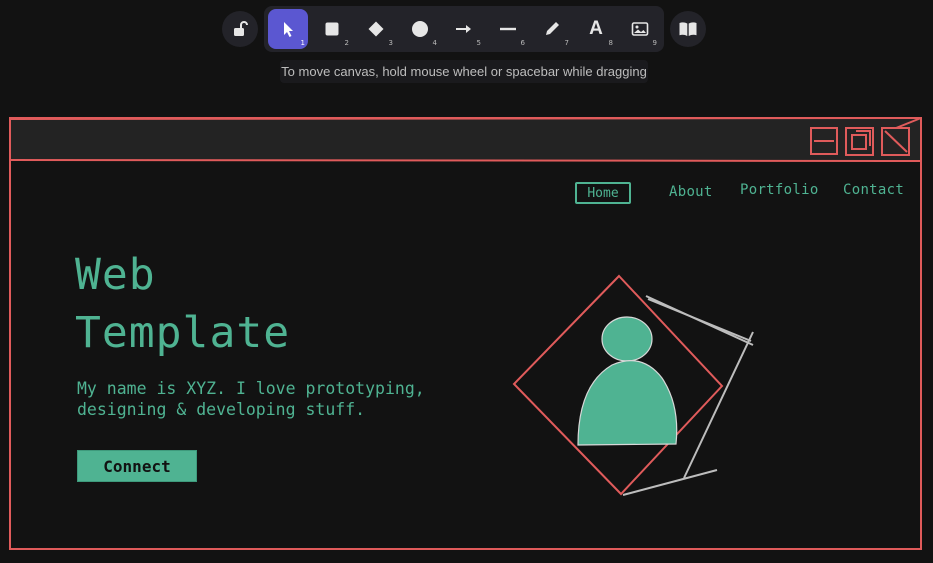 This screenshot has width=933, height=563. Describe the element at coordinates (251, 388) in the screenshot. I see `hero-description-line-1: My name is XYZ. I love prototyping,` at that location.